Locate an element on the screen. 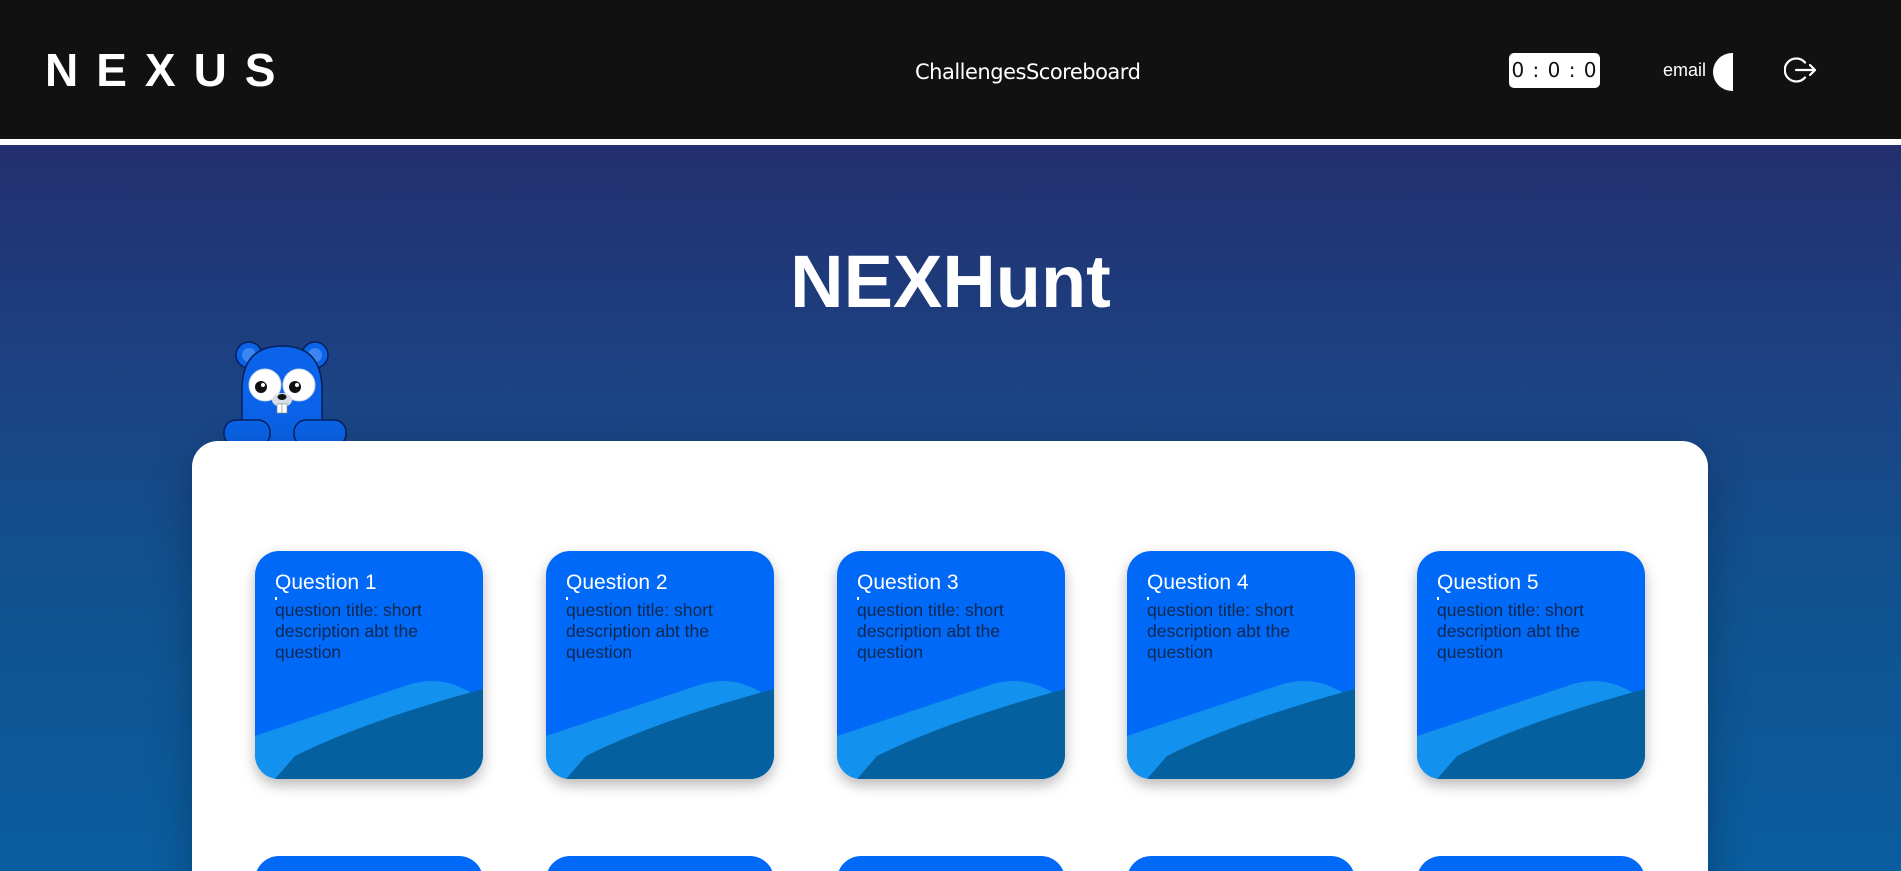  nav-links: Challenges Scoreboard is located at coordinates (1028, 72).